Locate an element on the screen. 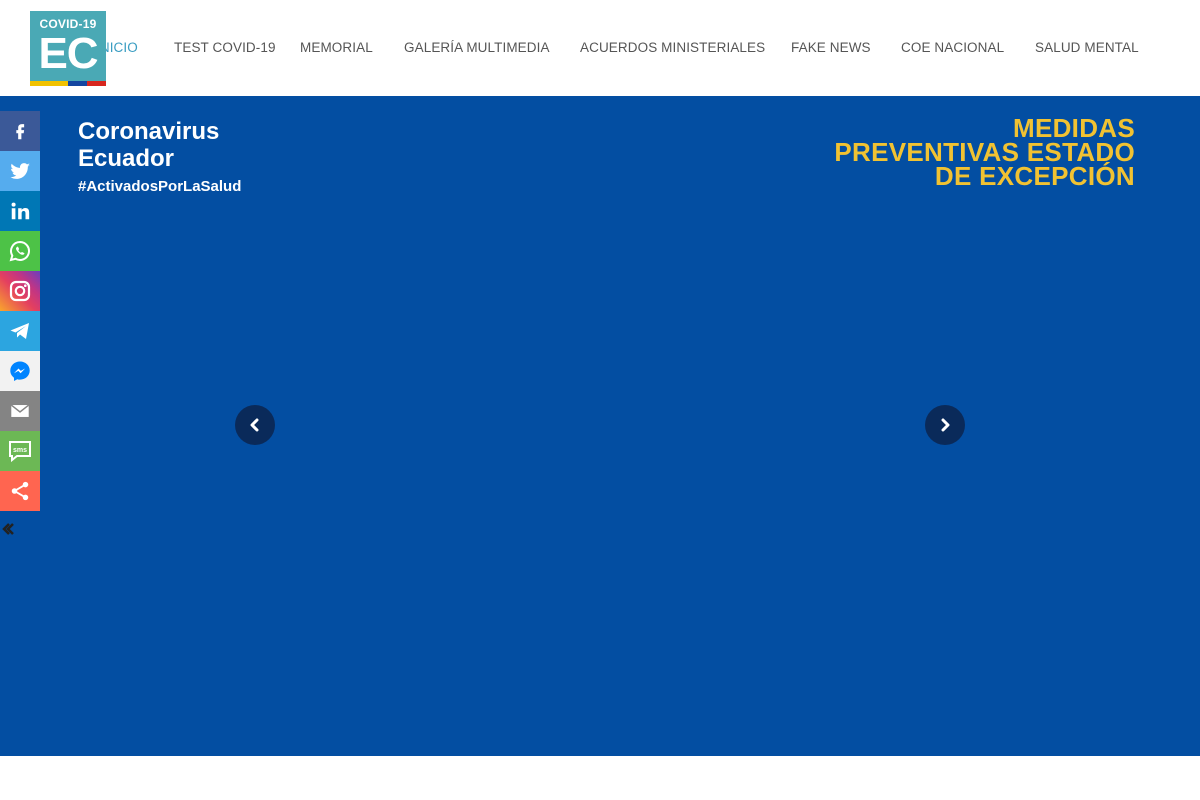  share-email-button is located at coordinates (20, 411).